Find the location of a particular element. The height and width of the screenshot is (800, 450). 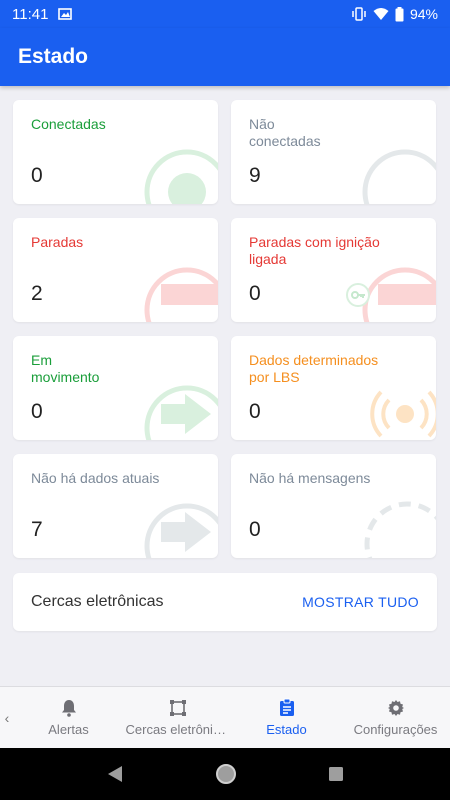

recents-icon is located at coordinates (336, 774).